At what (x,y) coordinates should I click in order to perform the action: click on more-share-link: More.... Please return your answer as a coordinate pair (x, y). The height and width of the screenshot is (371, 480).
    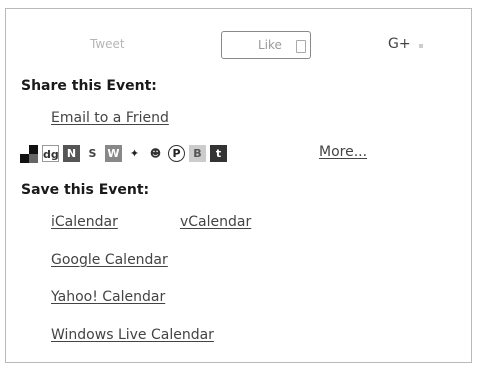
    Looking at the image, I should click on (343, 152).